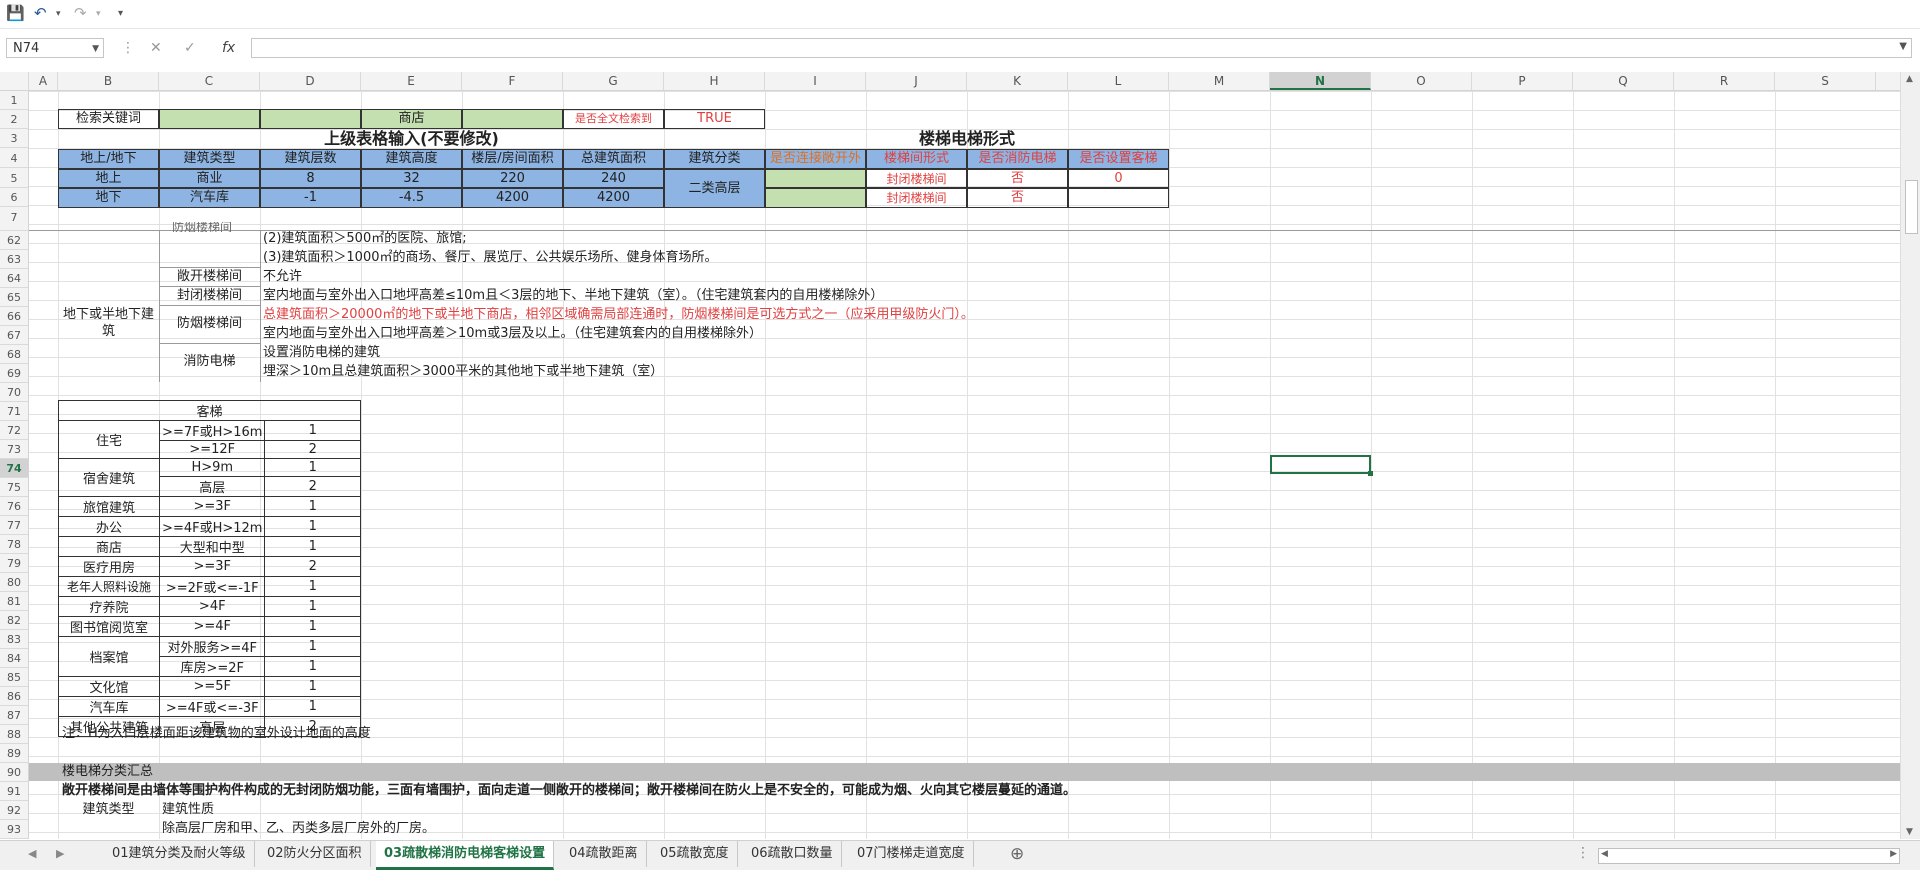 The image size is (1920, 870). What do you see at coordinates (14, 753) in the screenshot?
I see `row-header: 89` at bounding box center [14, 753].